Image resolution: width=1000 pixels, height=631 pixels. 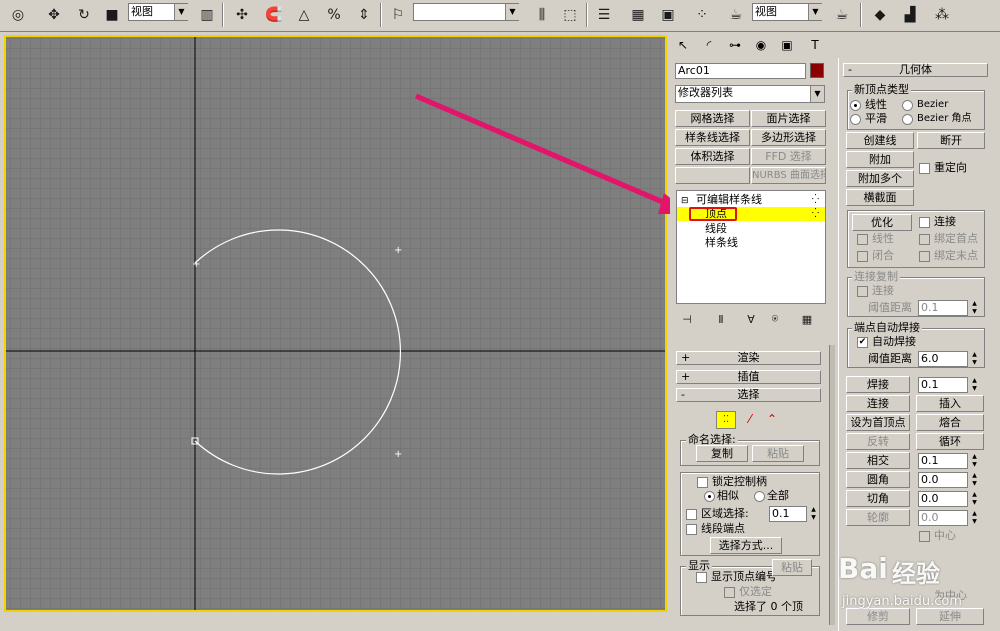 What do you see at coordinates (855, 119) in the screenshot?
I see `smooth-radio` at bounding box center [855, 119].